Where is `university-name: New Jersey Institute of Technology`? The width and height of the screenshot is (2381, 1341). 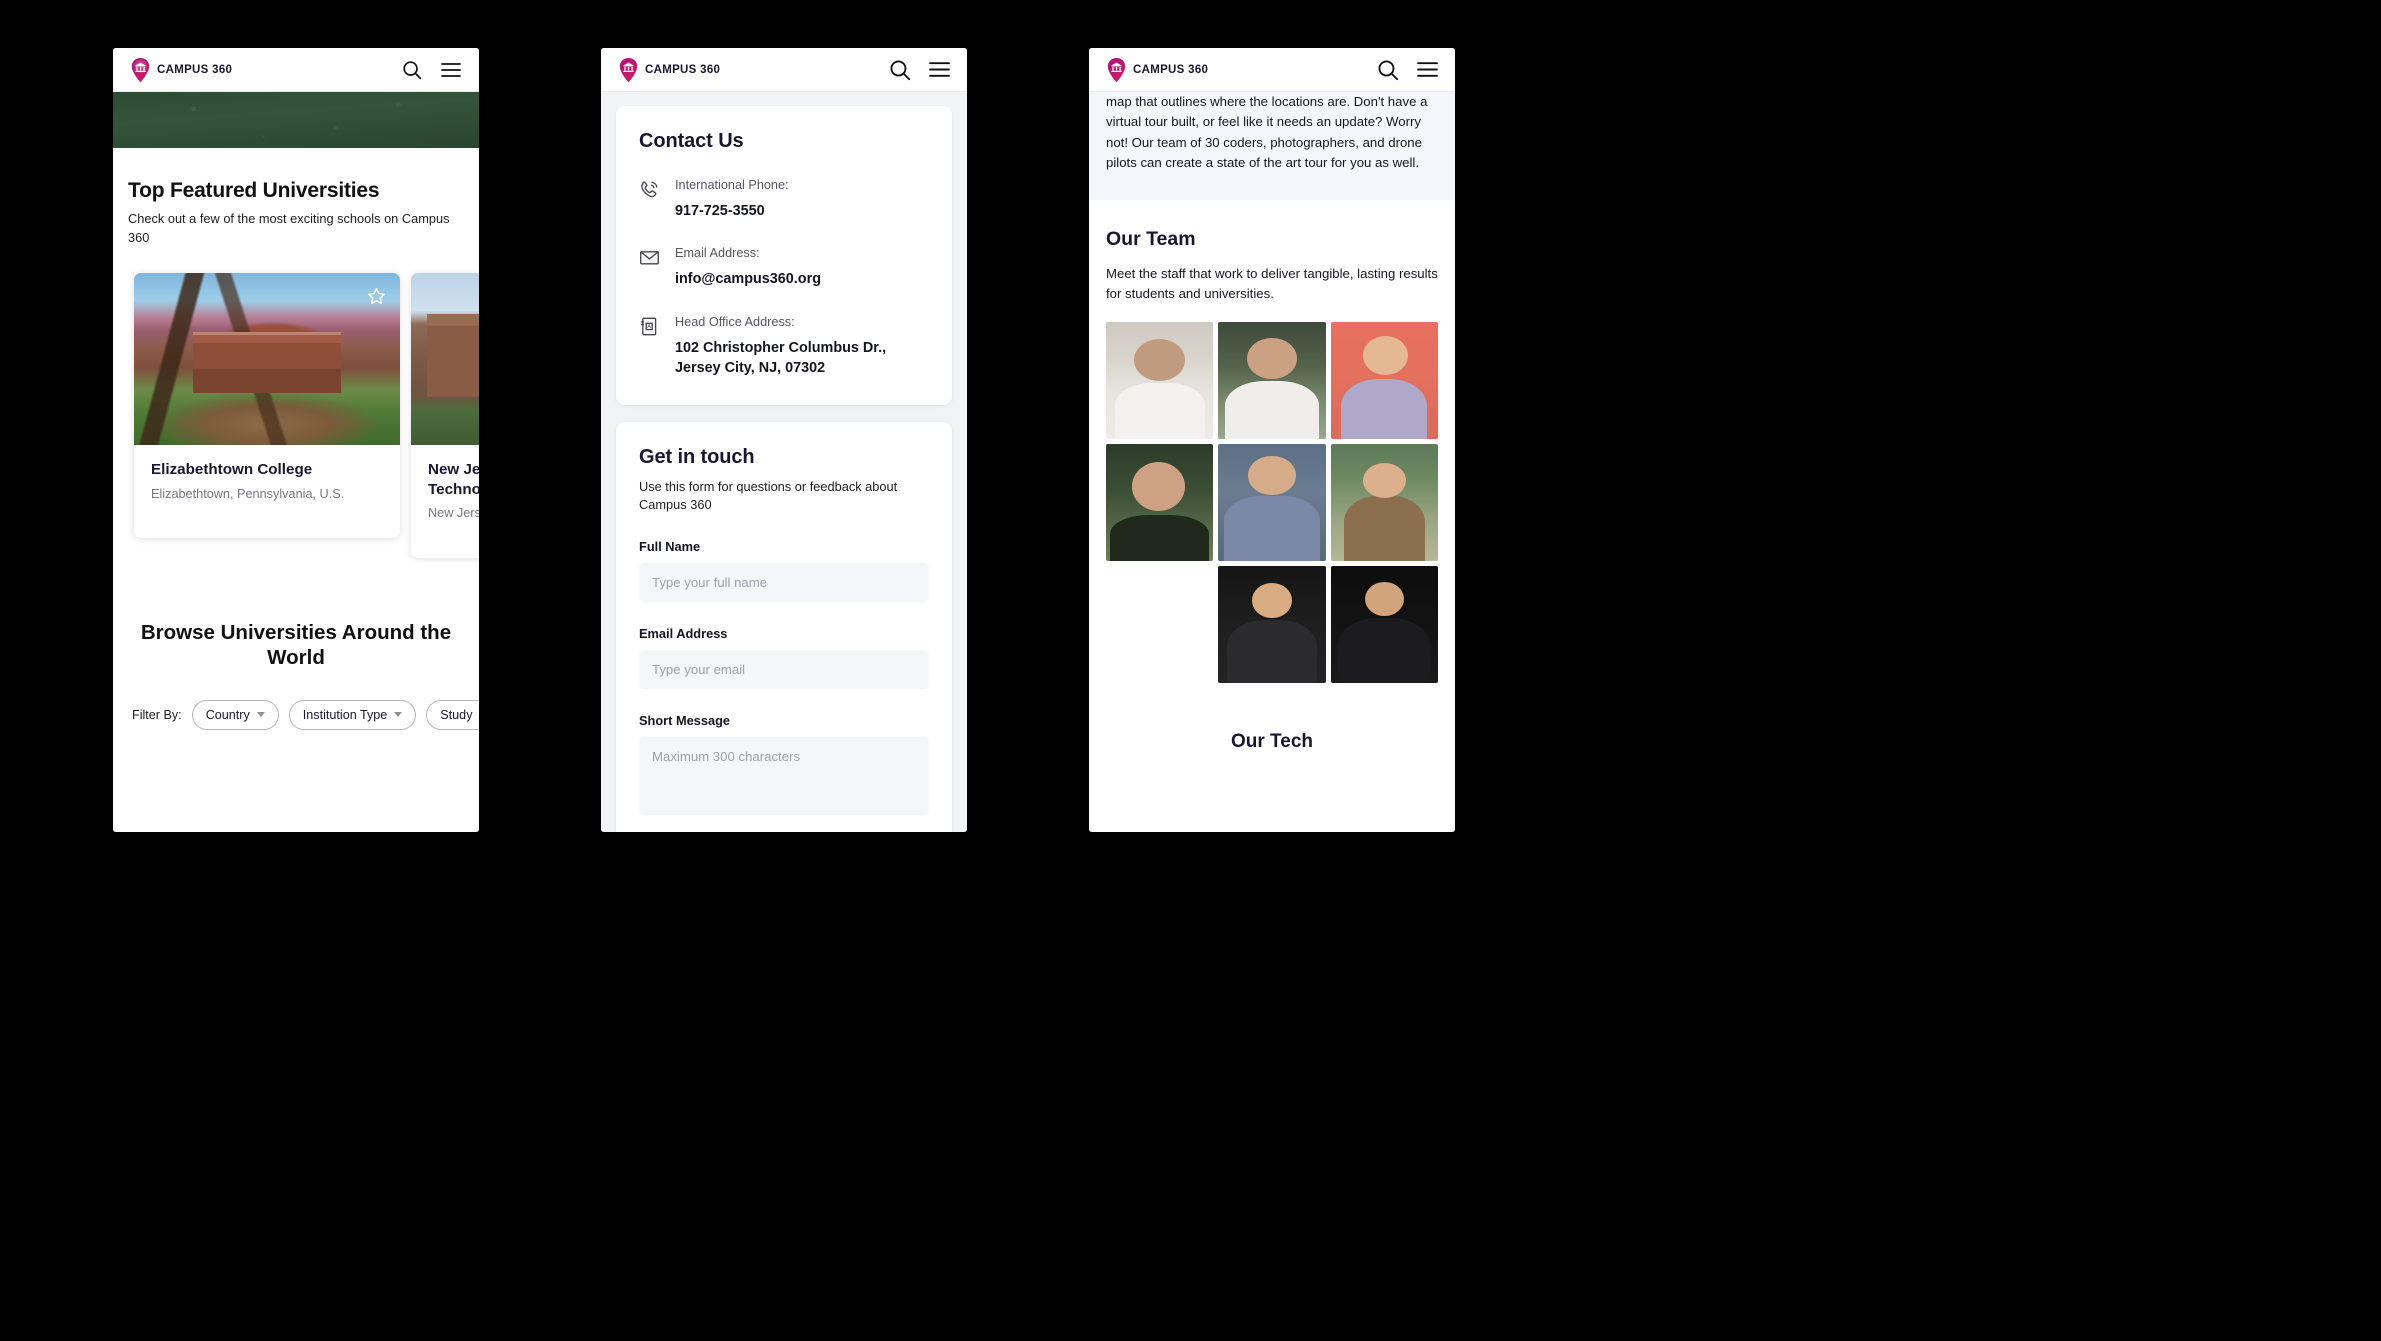
university-name: New Jersey Institute of Technology is located at coordinates (453, 479).